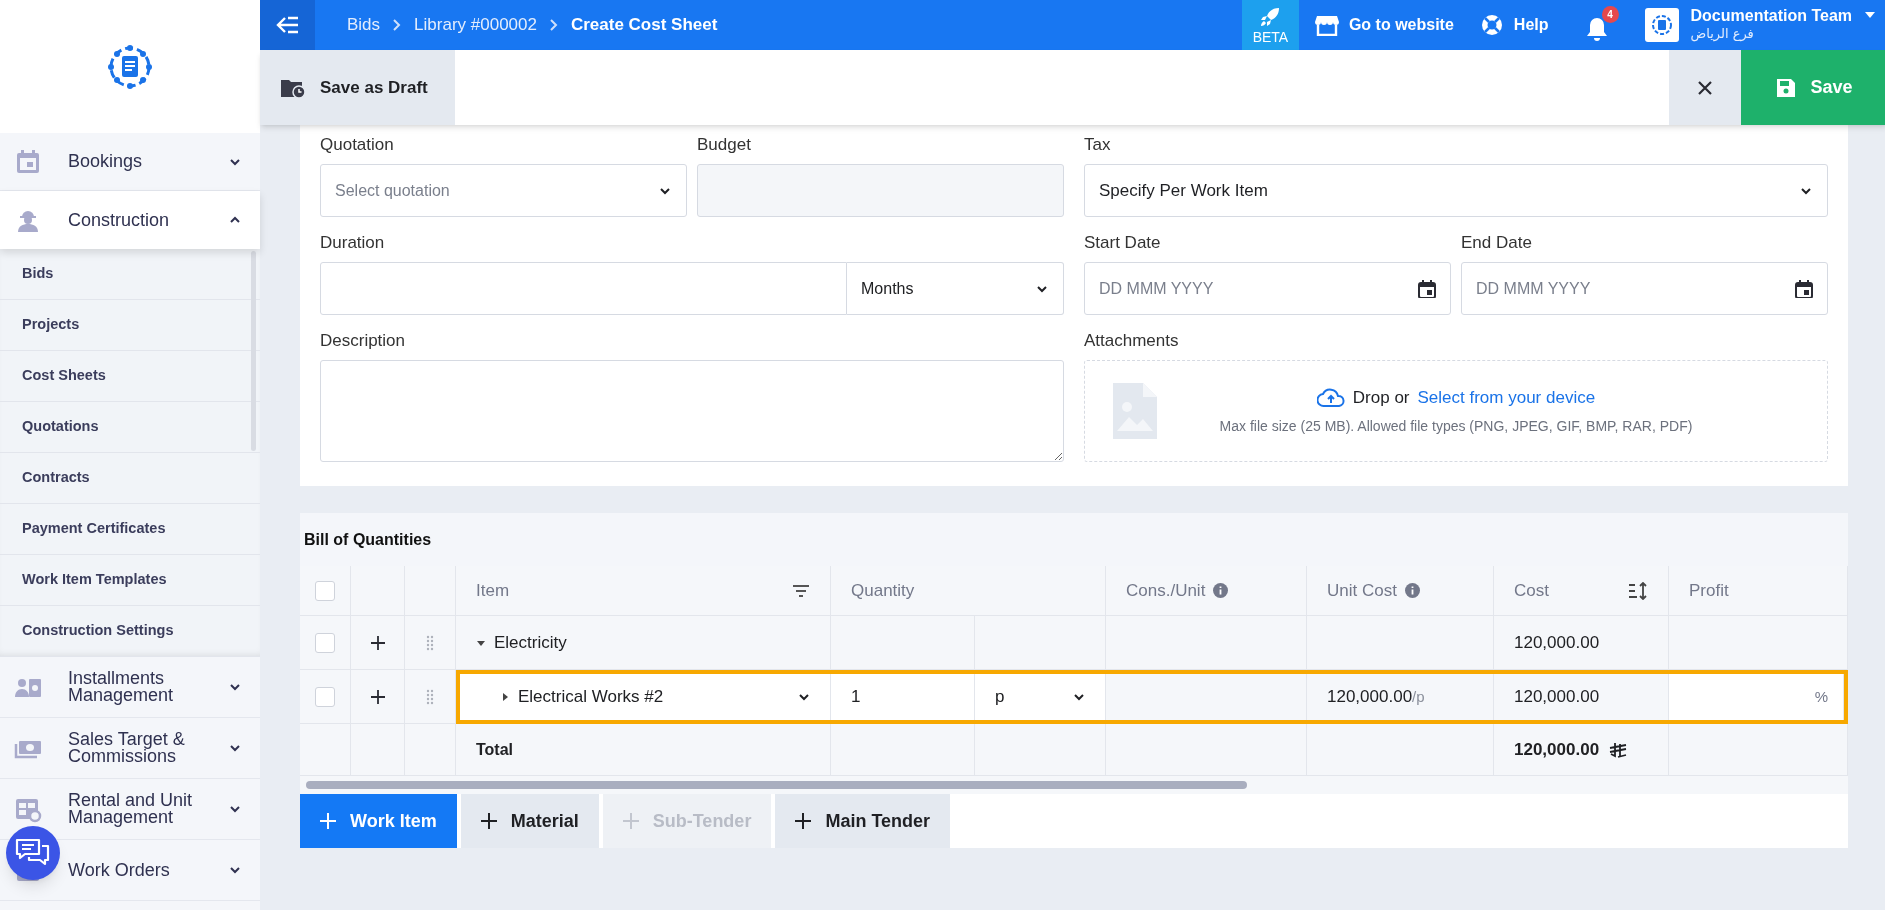  Describe the element at coordinates (1497, 243) in the screenshot. I see `field-label: End Date` at that location.